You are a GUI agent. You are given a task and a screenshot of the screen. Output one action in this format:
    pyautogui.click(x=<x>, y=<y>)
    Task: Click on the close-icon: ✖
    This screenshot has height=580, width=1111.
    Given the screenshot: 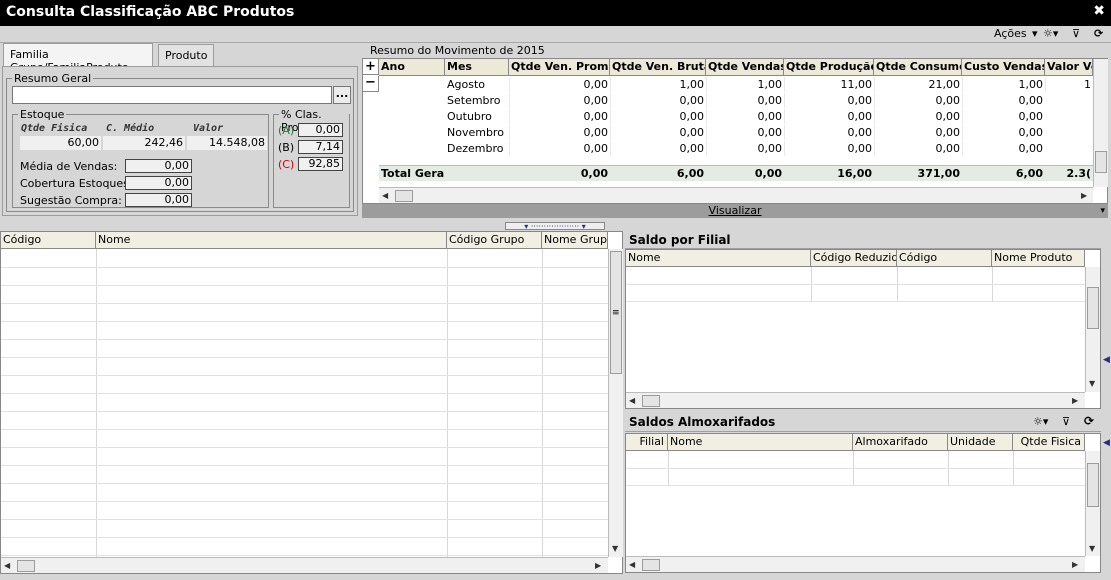 What is the action you would take?
    pyautogui.click(x=1099, y=11)
    